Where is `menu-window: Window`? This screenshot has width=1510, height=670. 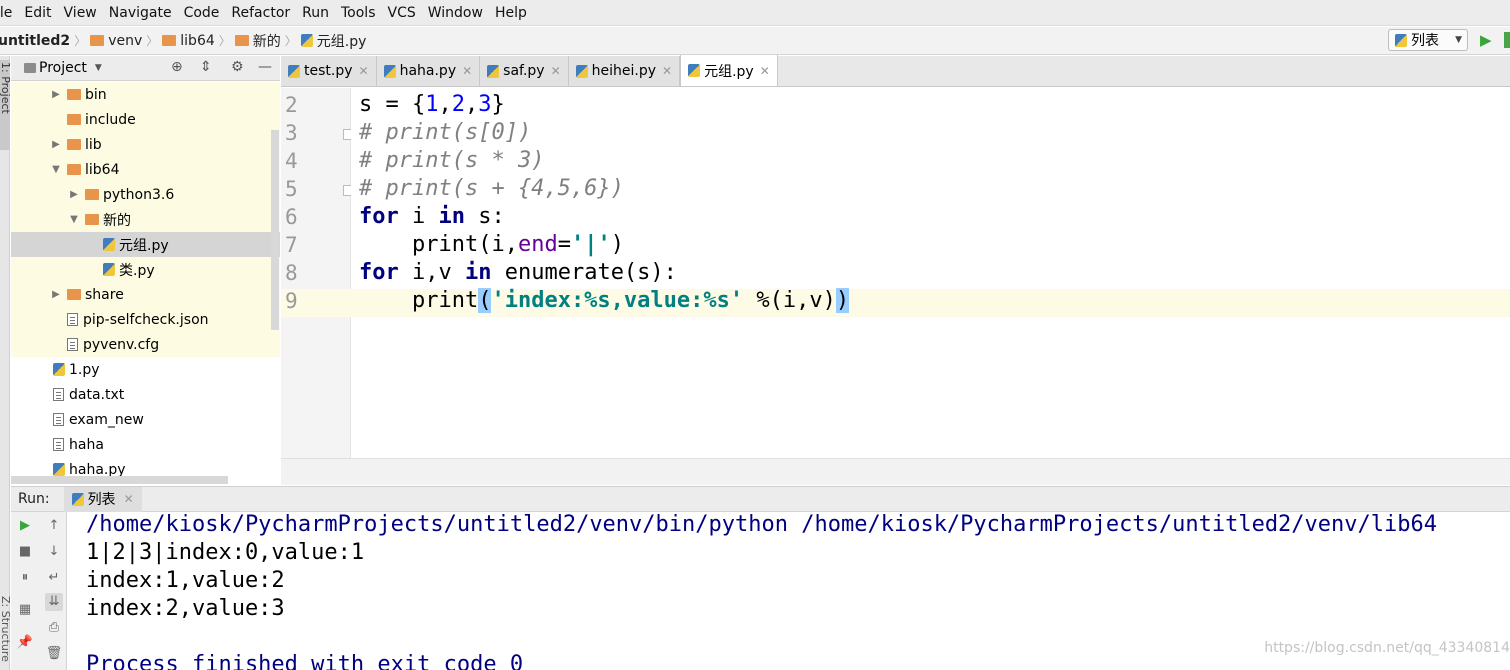 menu-window: Window is located at coordinates (455, 13).